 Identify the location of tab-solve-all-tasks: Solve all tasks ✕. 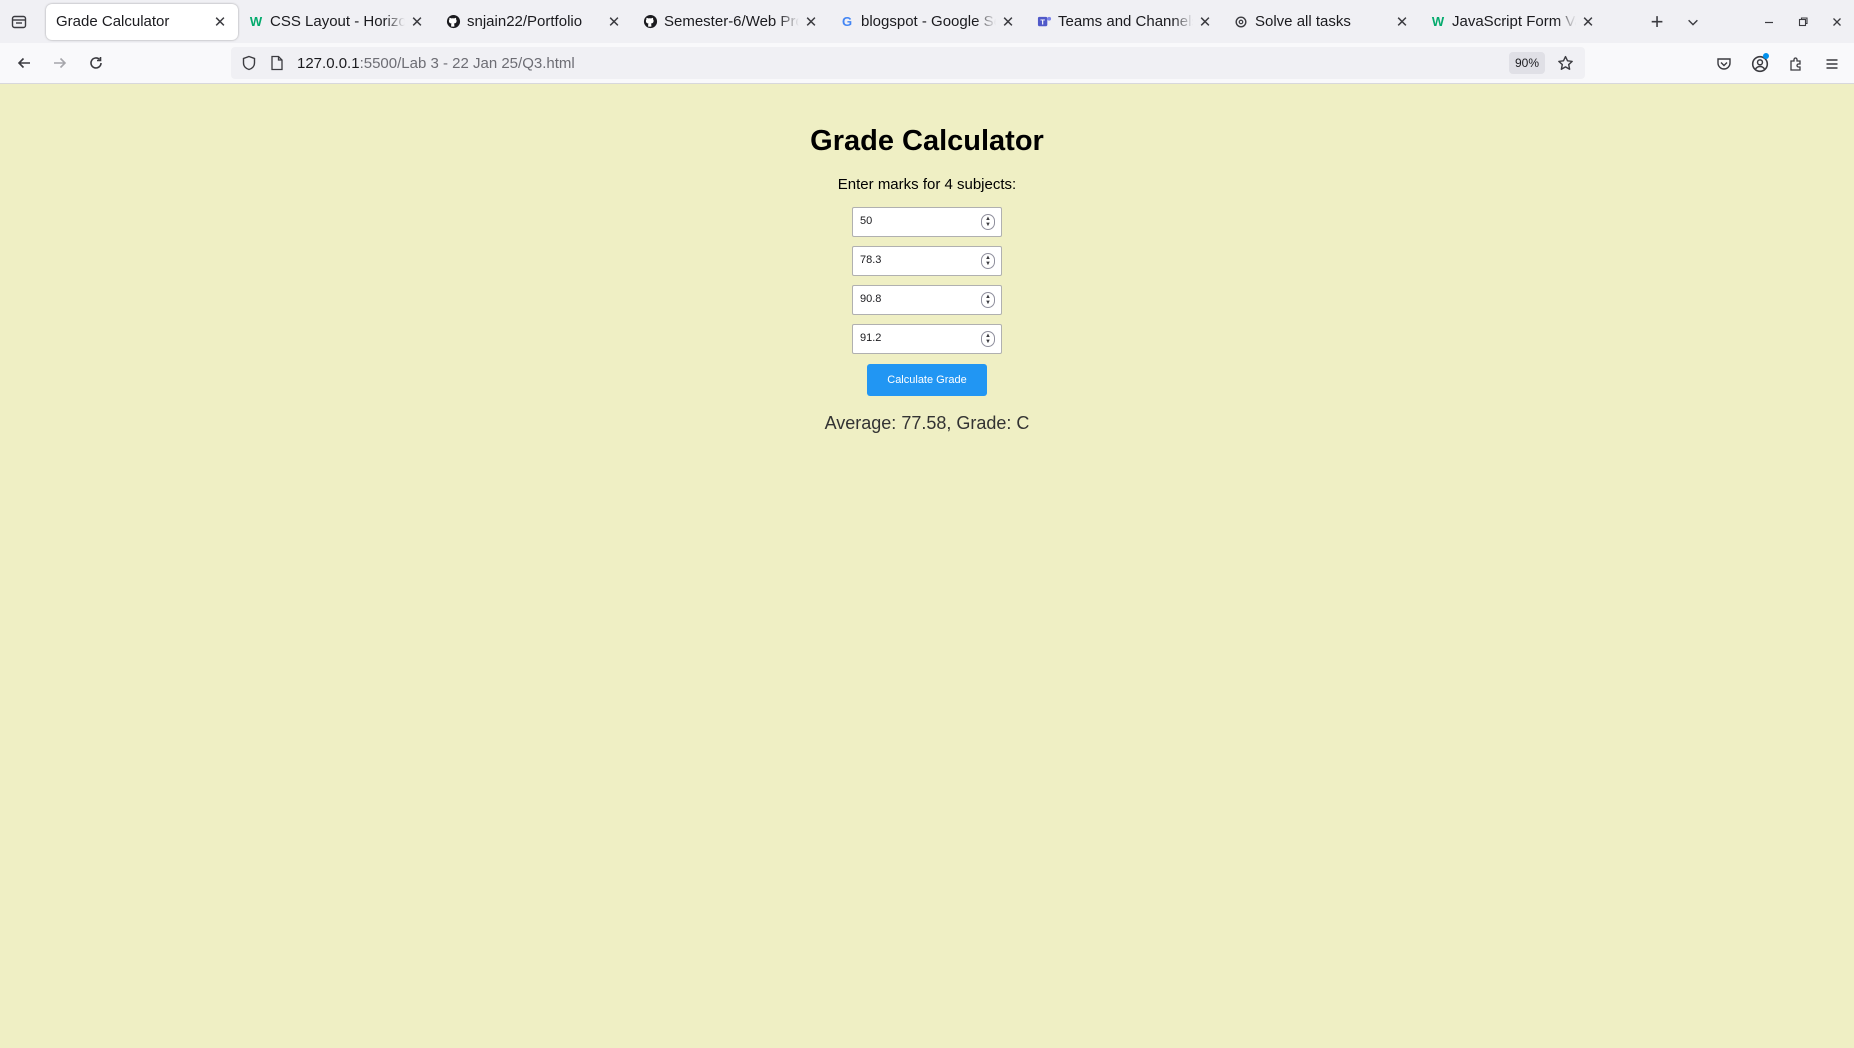
(1321, 22).